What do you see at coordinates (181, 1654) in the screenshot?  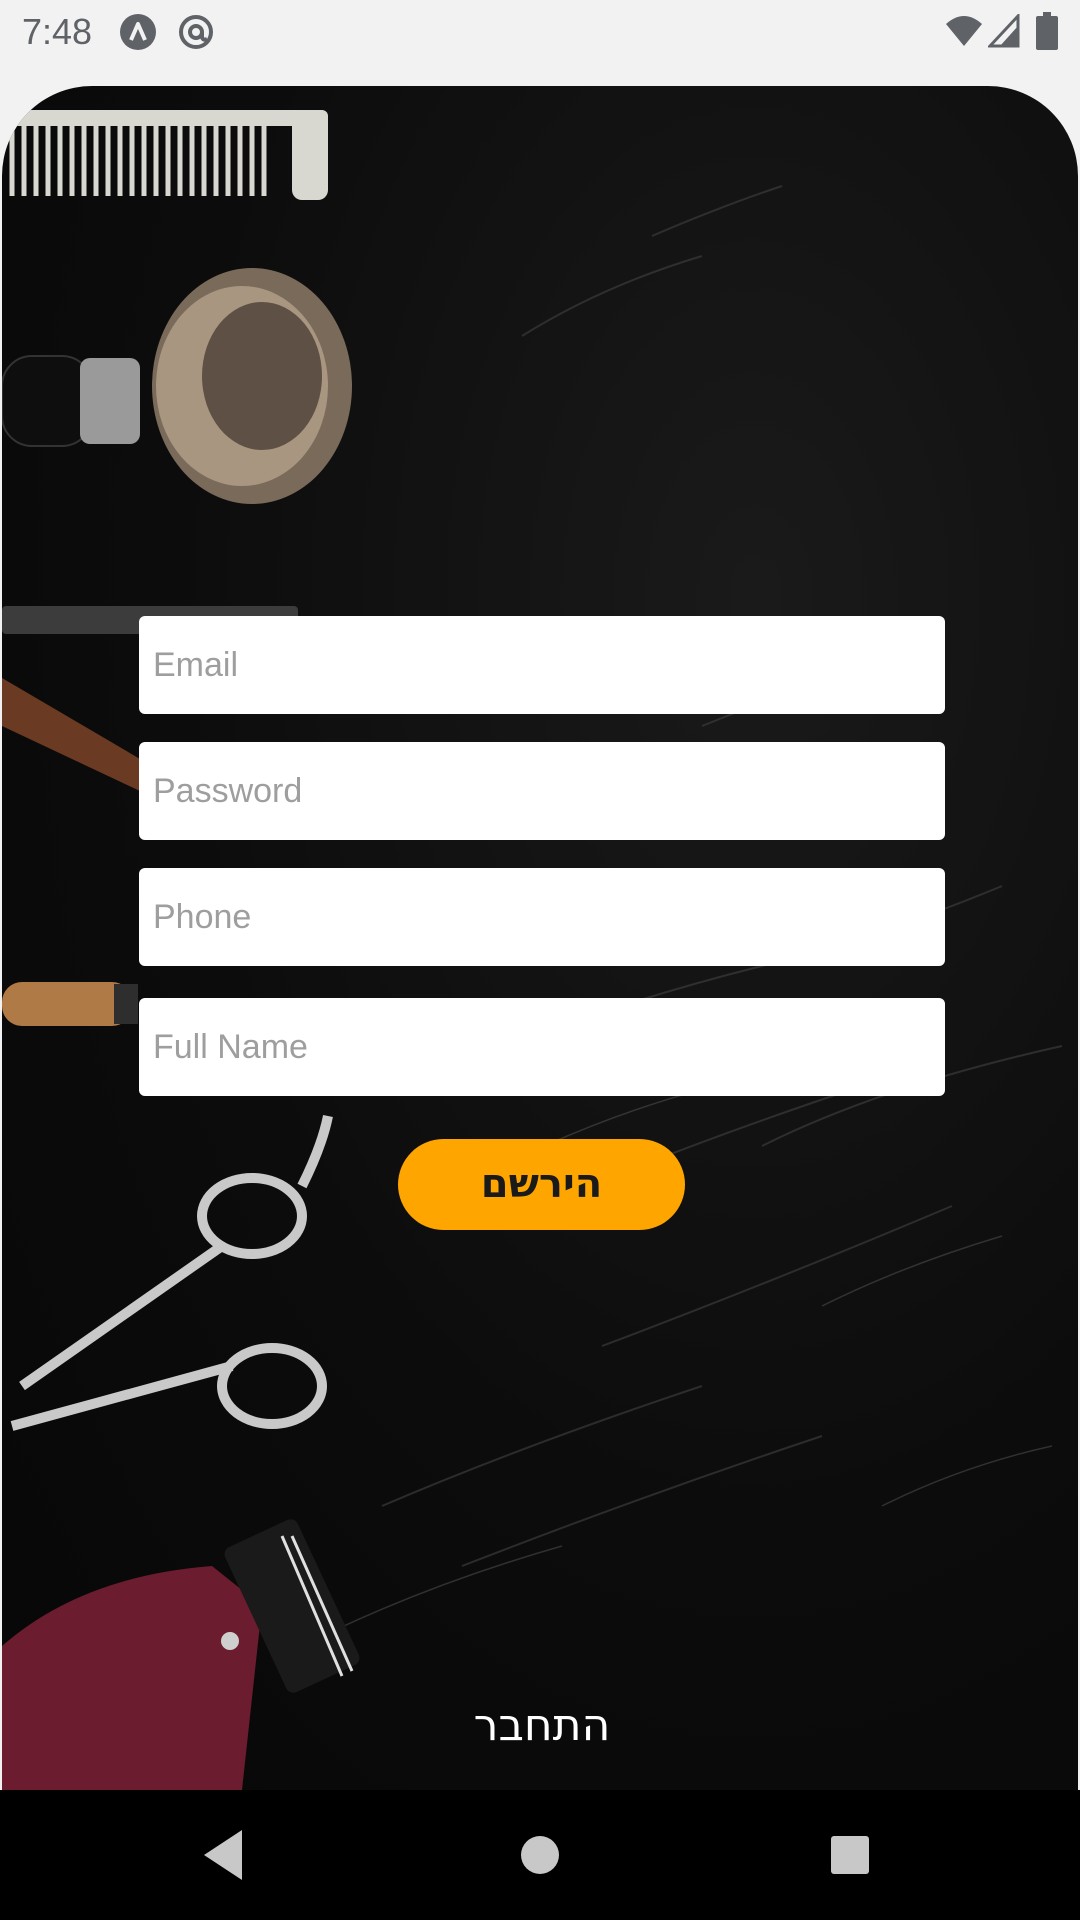 I see `clipper-image` at bounding box center [181, 1654].